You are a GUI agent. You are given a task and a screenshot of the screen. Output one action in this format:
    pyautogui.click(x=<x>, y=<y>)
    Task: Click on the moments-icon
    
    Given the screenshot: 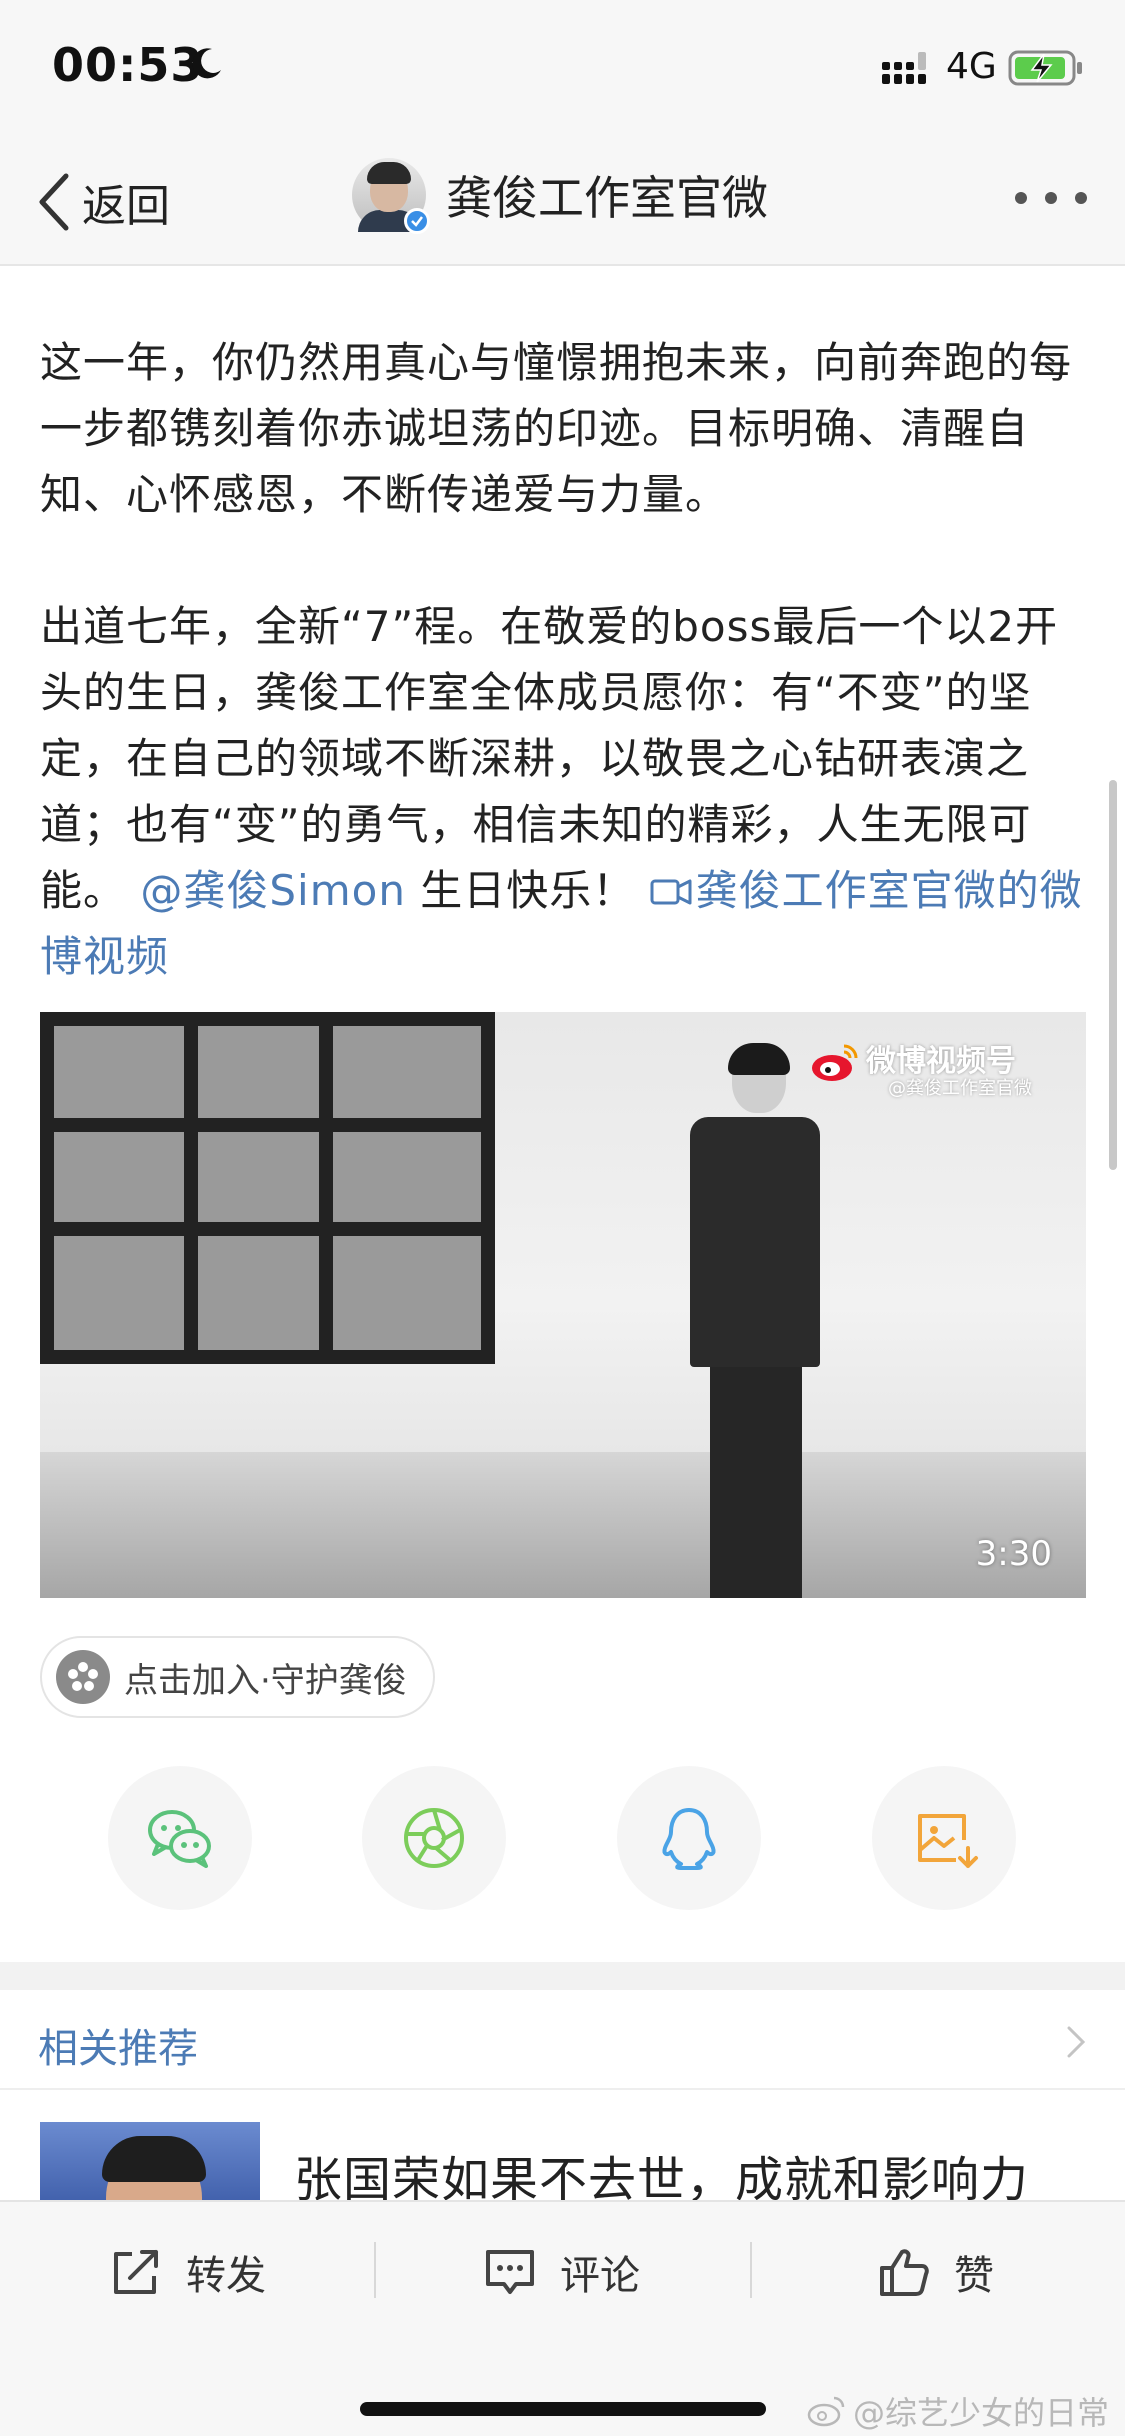 What is the action you would take?
    pyautogui.click(x=434, y=1838)
    